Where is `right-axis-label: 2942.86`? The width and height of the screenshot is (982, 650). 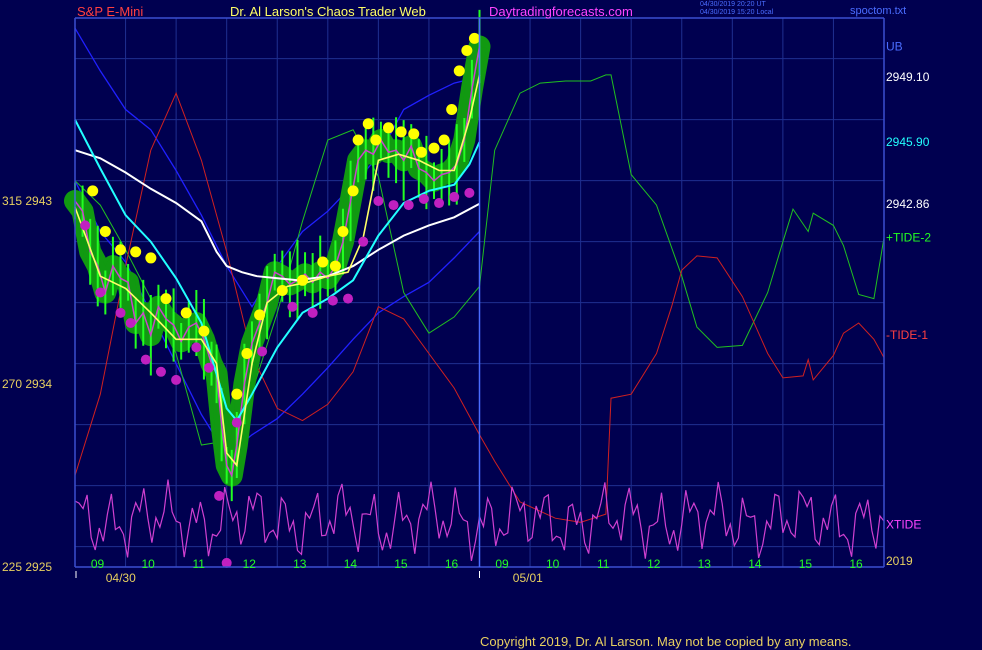
right-axis-label: 2942.86 is located at coordinates (908, 204).